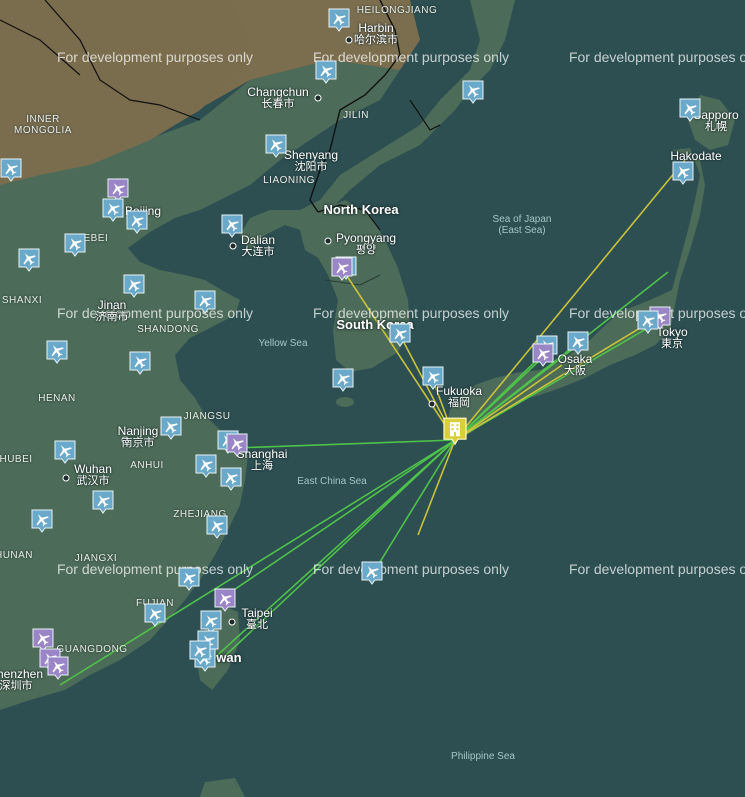  I want to click on city-label: Changchun 长春市, so click(278, 97).